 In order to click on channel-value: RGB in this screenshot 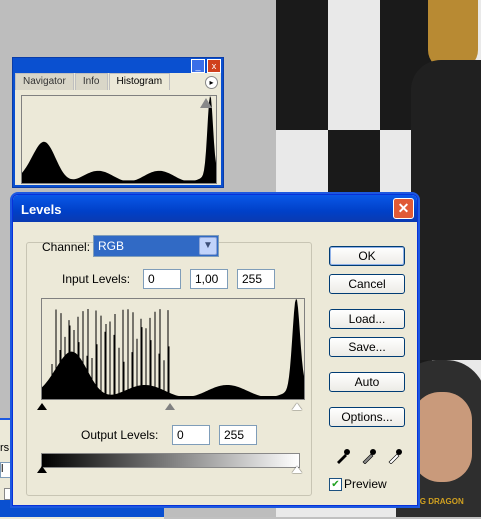, I will do `click(111, 246)`.